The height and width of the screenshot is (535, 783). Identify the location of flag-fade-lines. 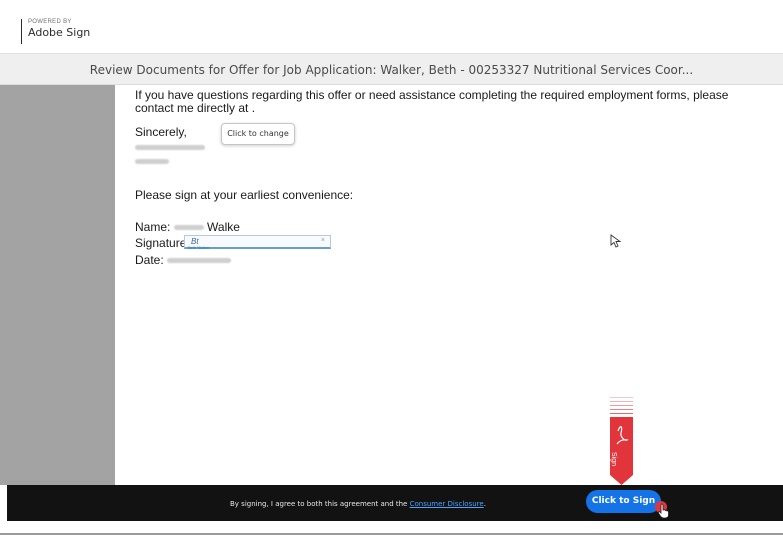
(621, 405).